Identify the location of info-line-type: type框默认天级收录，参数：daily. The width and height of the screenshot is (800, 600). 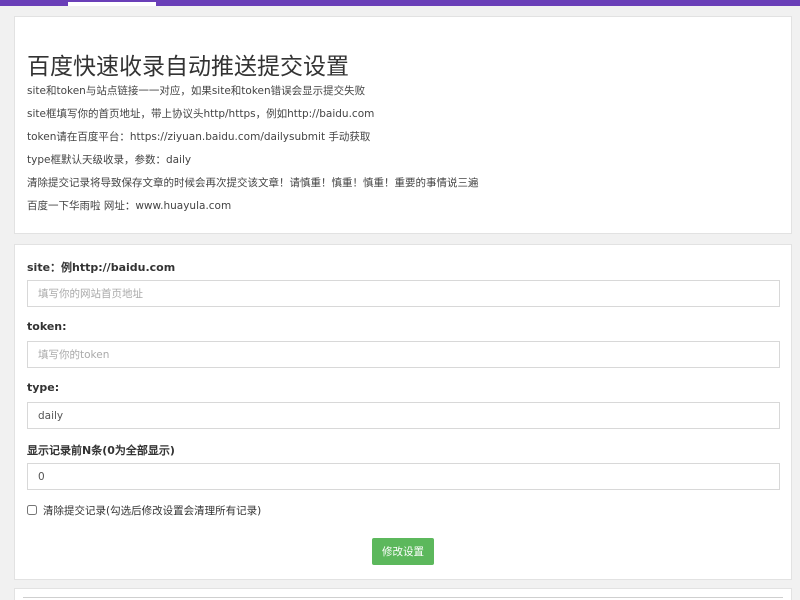
(109, 160).